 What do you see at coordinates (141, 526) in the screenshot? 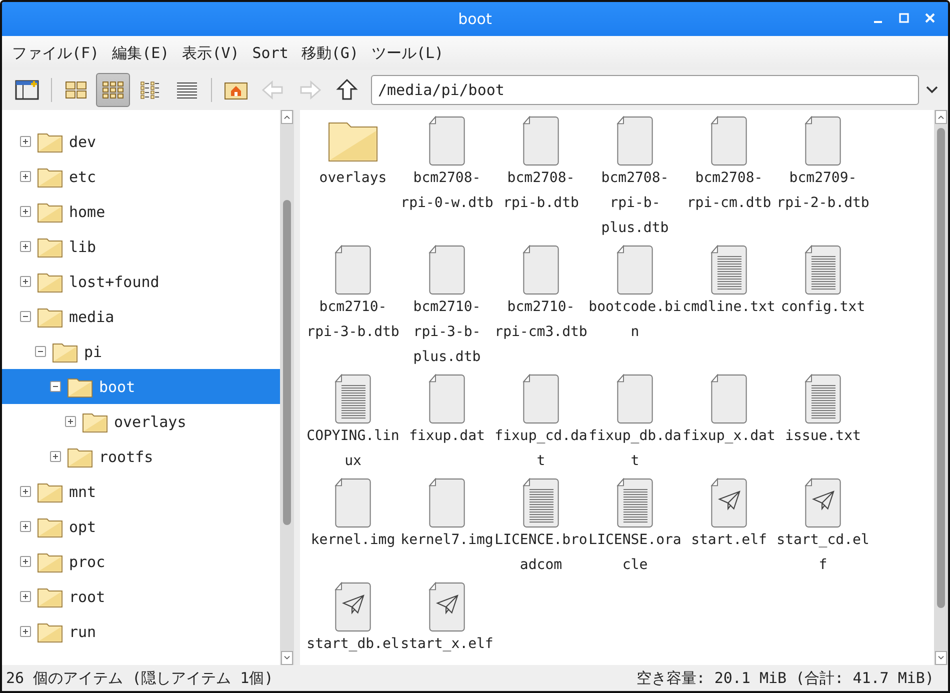
I see `tree-item: opt` at bounding box center [141, 526].